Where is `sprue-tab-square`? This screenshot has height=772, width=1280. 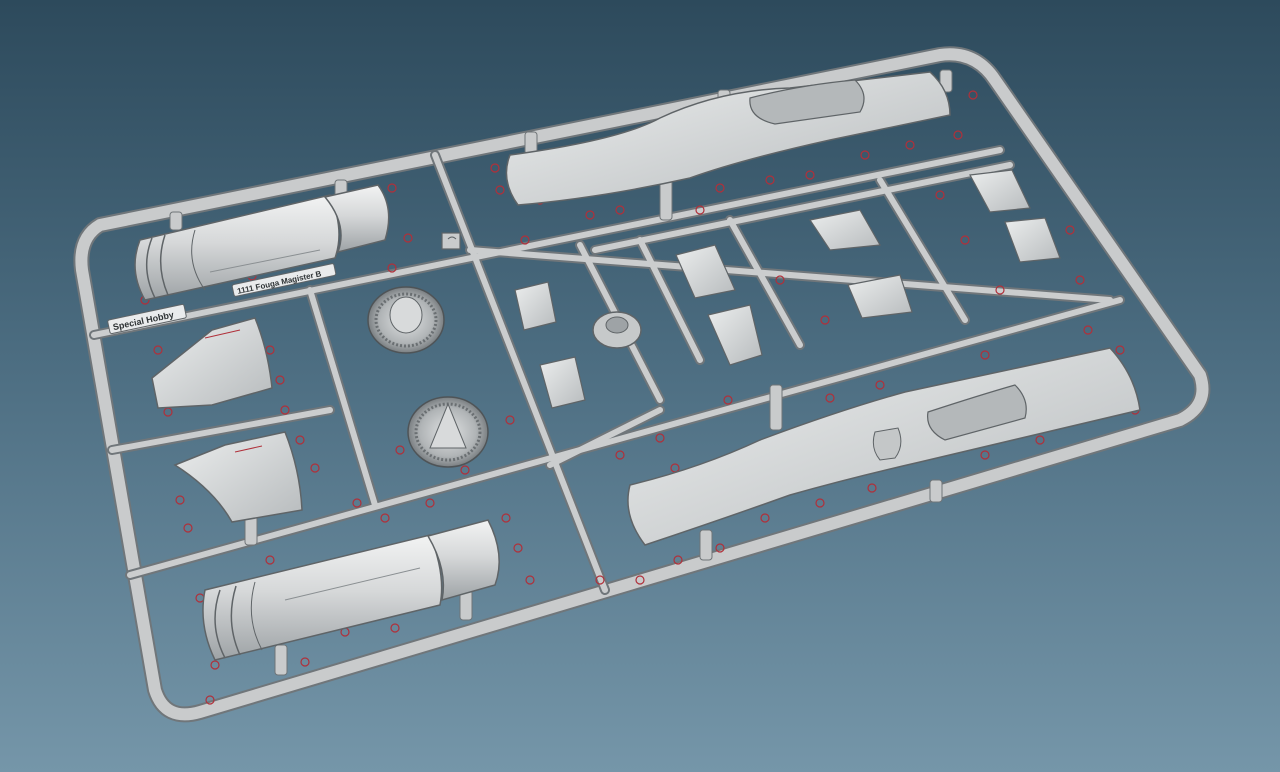 sprue-tab-square is located at coordinates (451, 241).